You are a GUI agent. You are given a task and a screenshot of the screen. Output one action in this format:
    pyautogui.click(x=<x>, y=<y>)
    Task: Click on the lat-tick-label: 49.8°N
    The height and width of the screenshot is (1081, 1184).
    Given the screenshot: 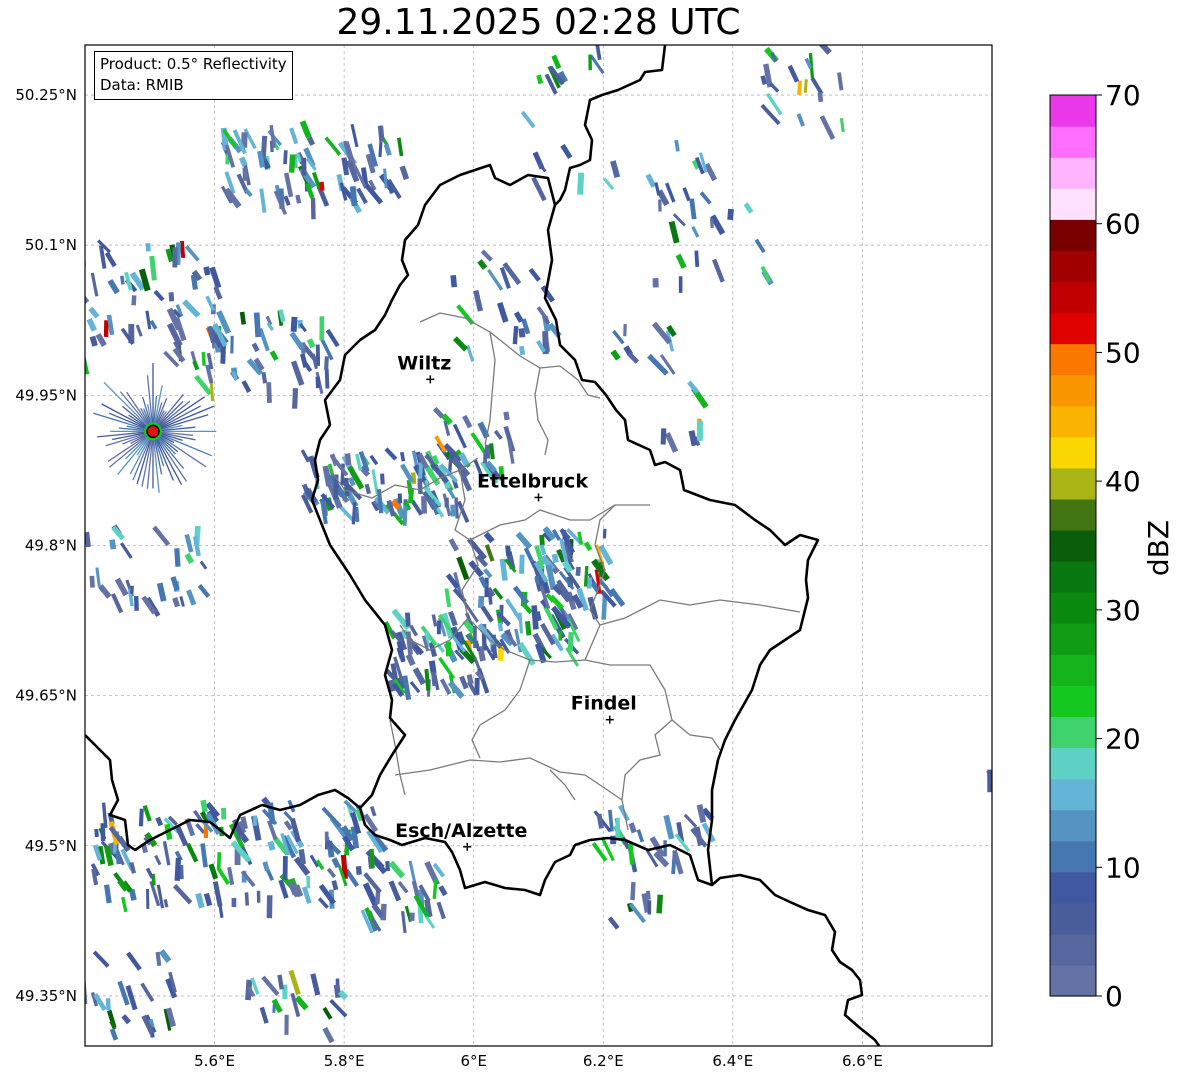 What is the action you would take?
    pyautogui.click(x=51, y=546)
    